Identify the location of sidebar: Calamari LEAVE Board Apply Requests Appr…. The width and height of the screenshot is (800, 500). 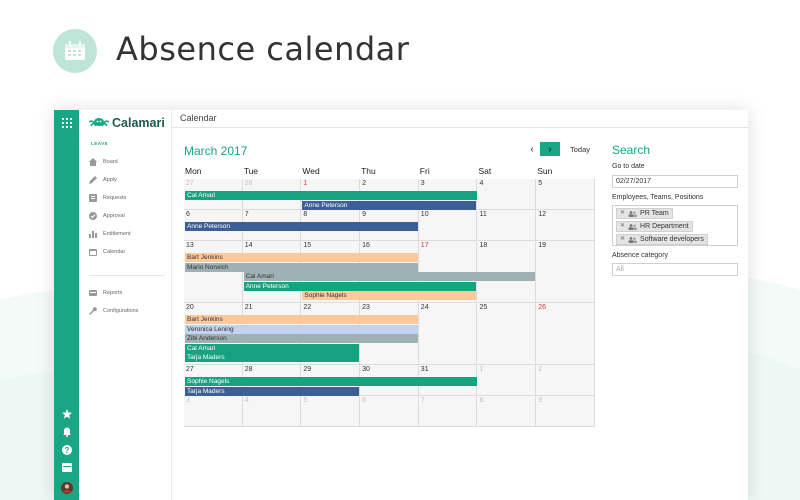
(125, 305).